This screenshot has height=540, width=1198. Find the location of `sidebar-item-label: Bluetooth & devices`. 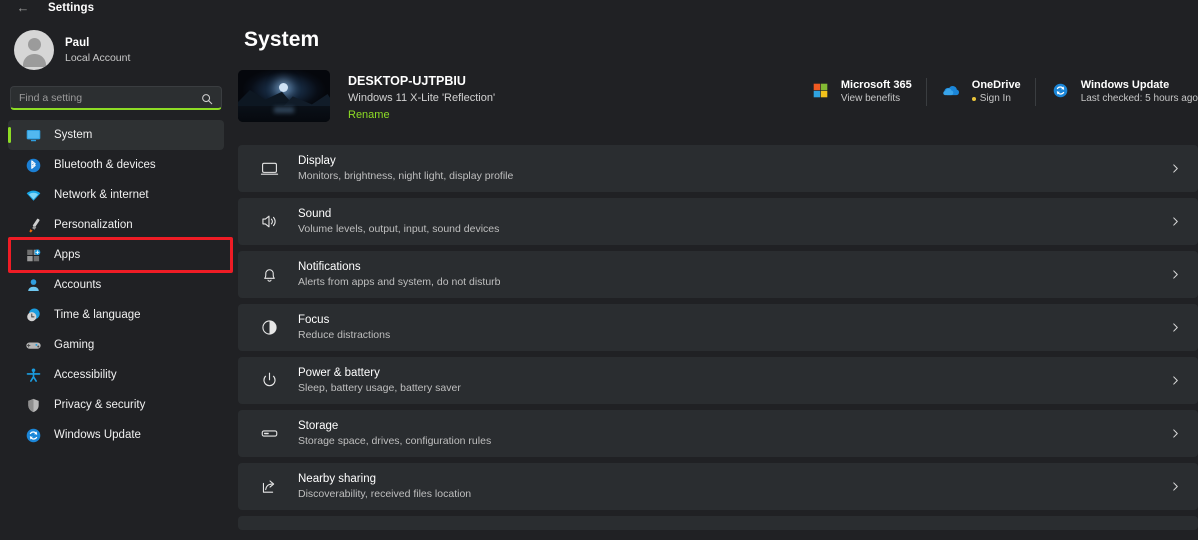

sidebar-item-label: Bluetooth & devices is located at coordinates (105, 165).